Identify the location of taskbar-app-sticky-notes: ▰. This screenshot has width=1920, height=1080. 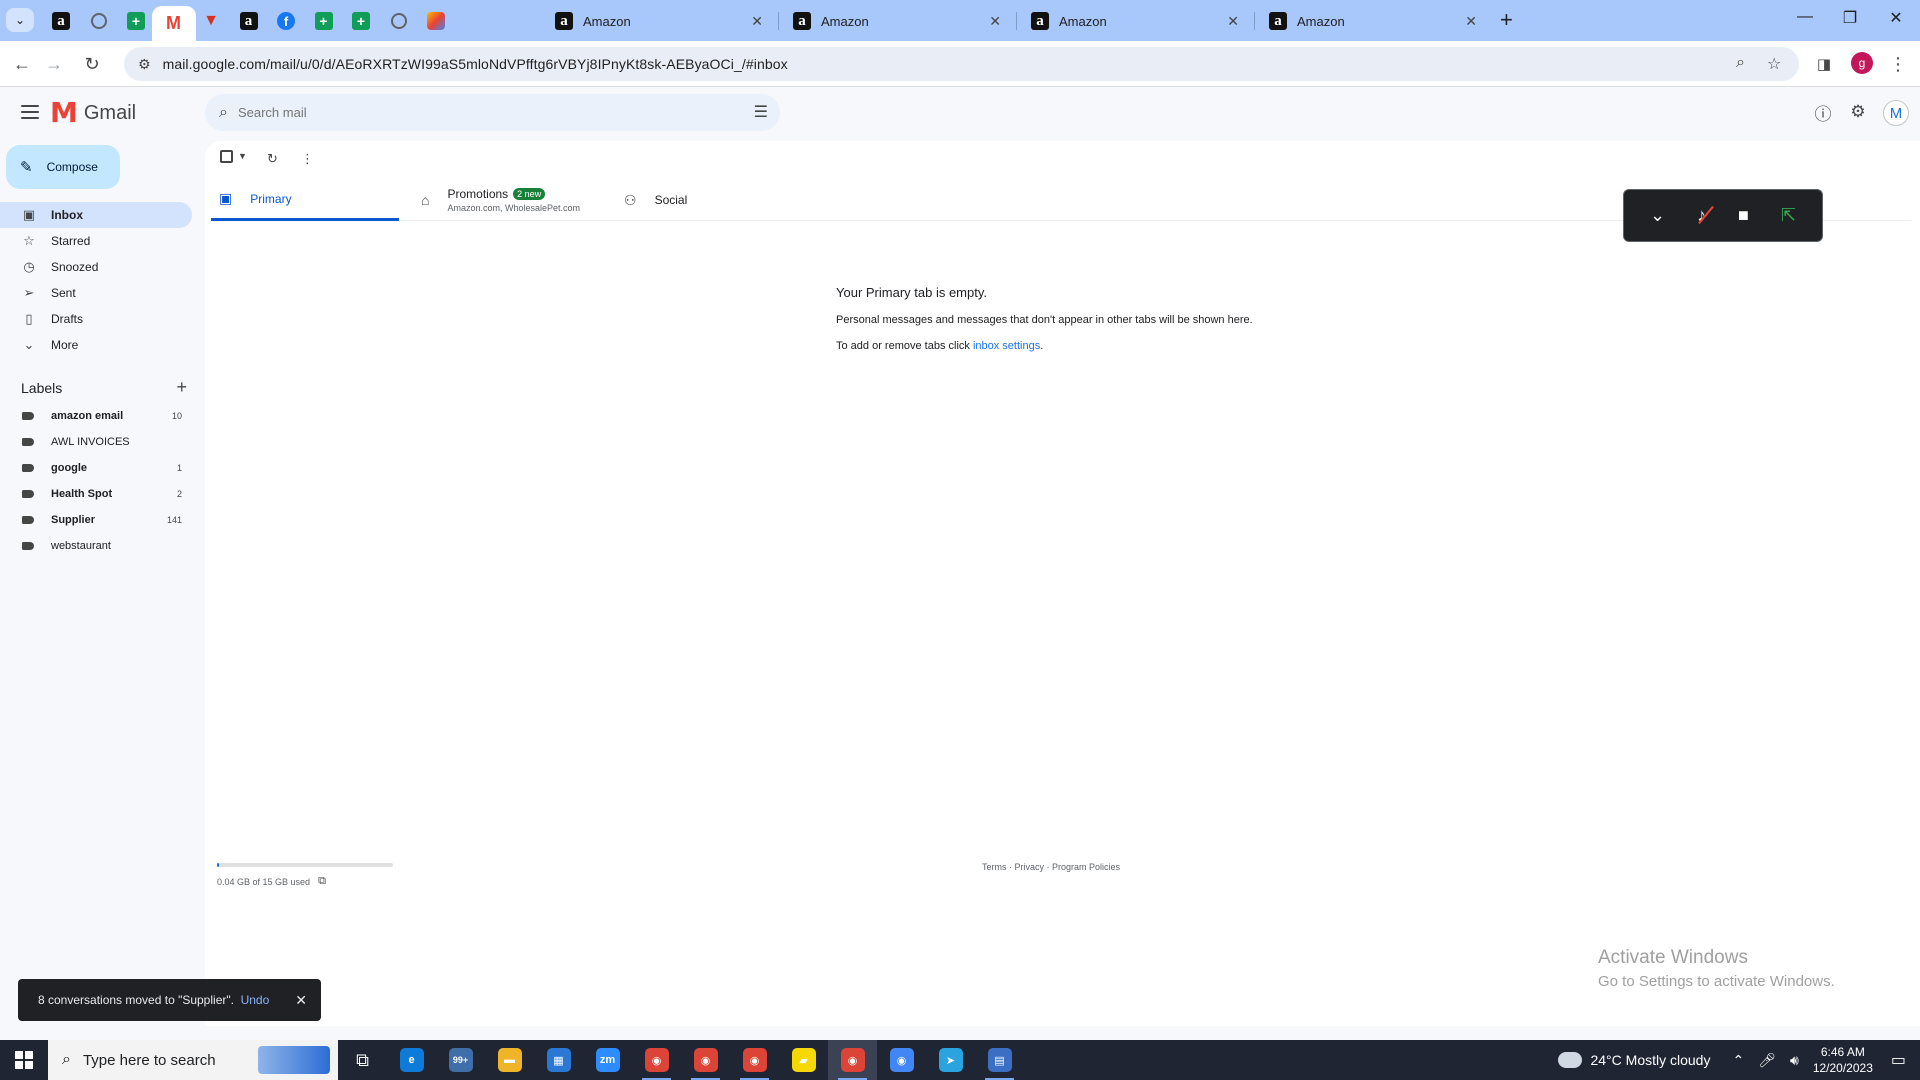
(803, 1060).